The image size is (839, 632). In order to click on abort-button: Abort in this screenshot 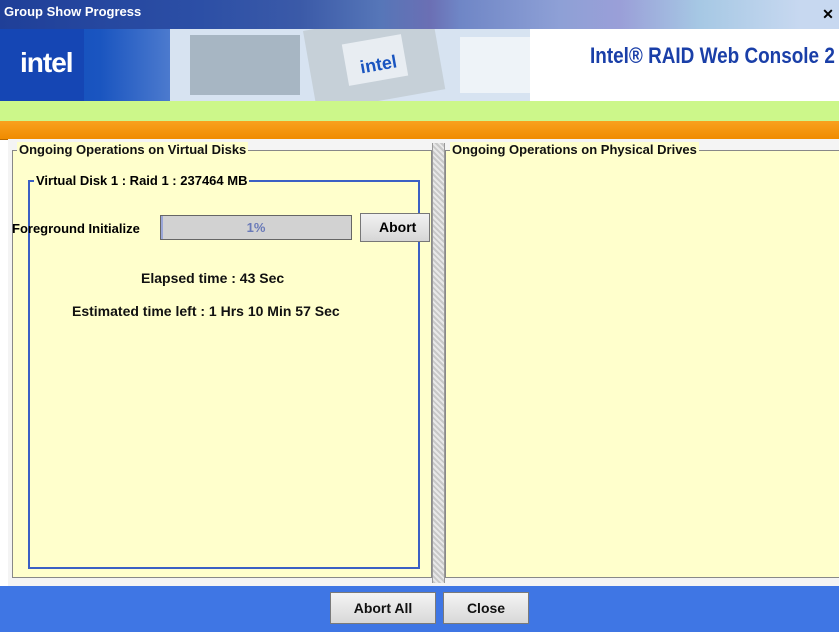, I will do `click(395, 227)`.